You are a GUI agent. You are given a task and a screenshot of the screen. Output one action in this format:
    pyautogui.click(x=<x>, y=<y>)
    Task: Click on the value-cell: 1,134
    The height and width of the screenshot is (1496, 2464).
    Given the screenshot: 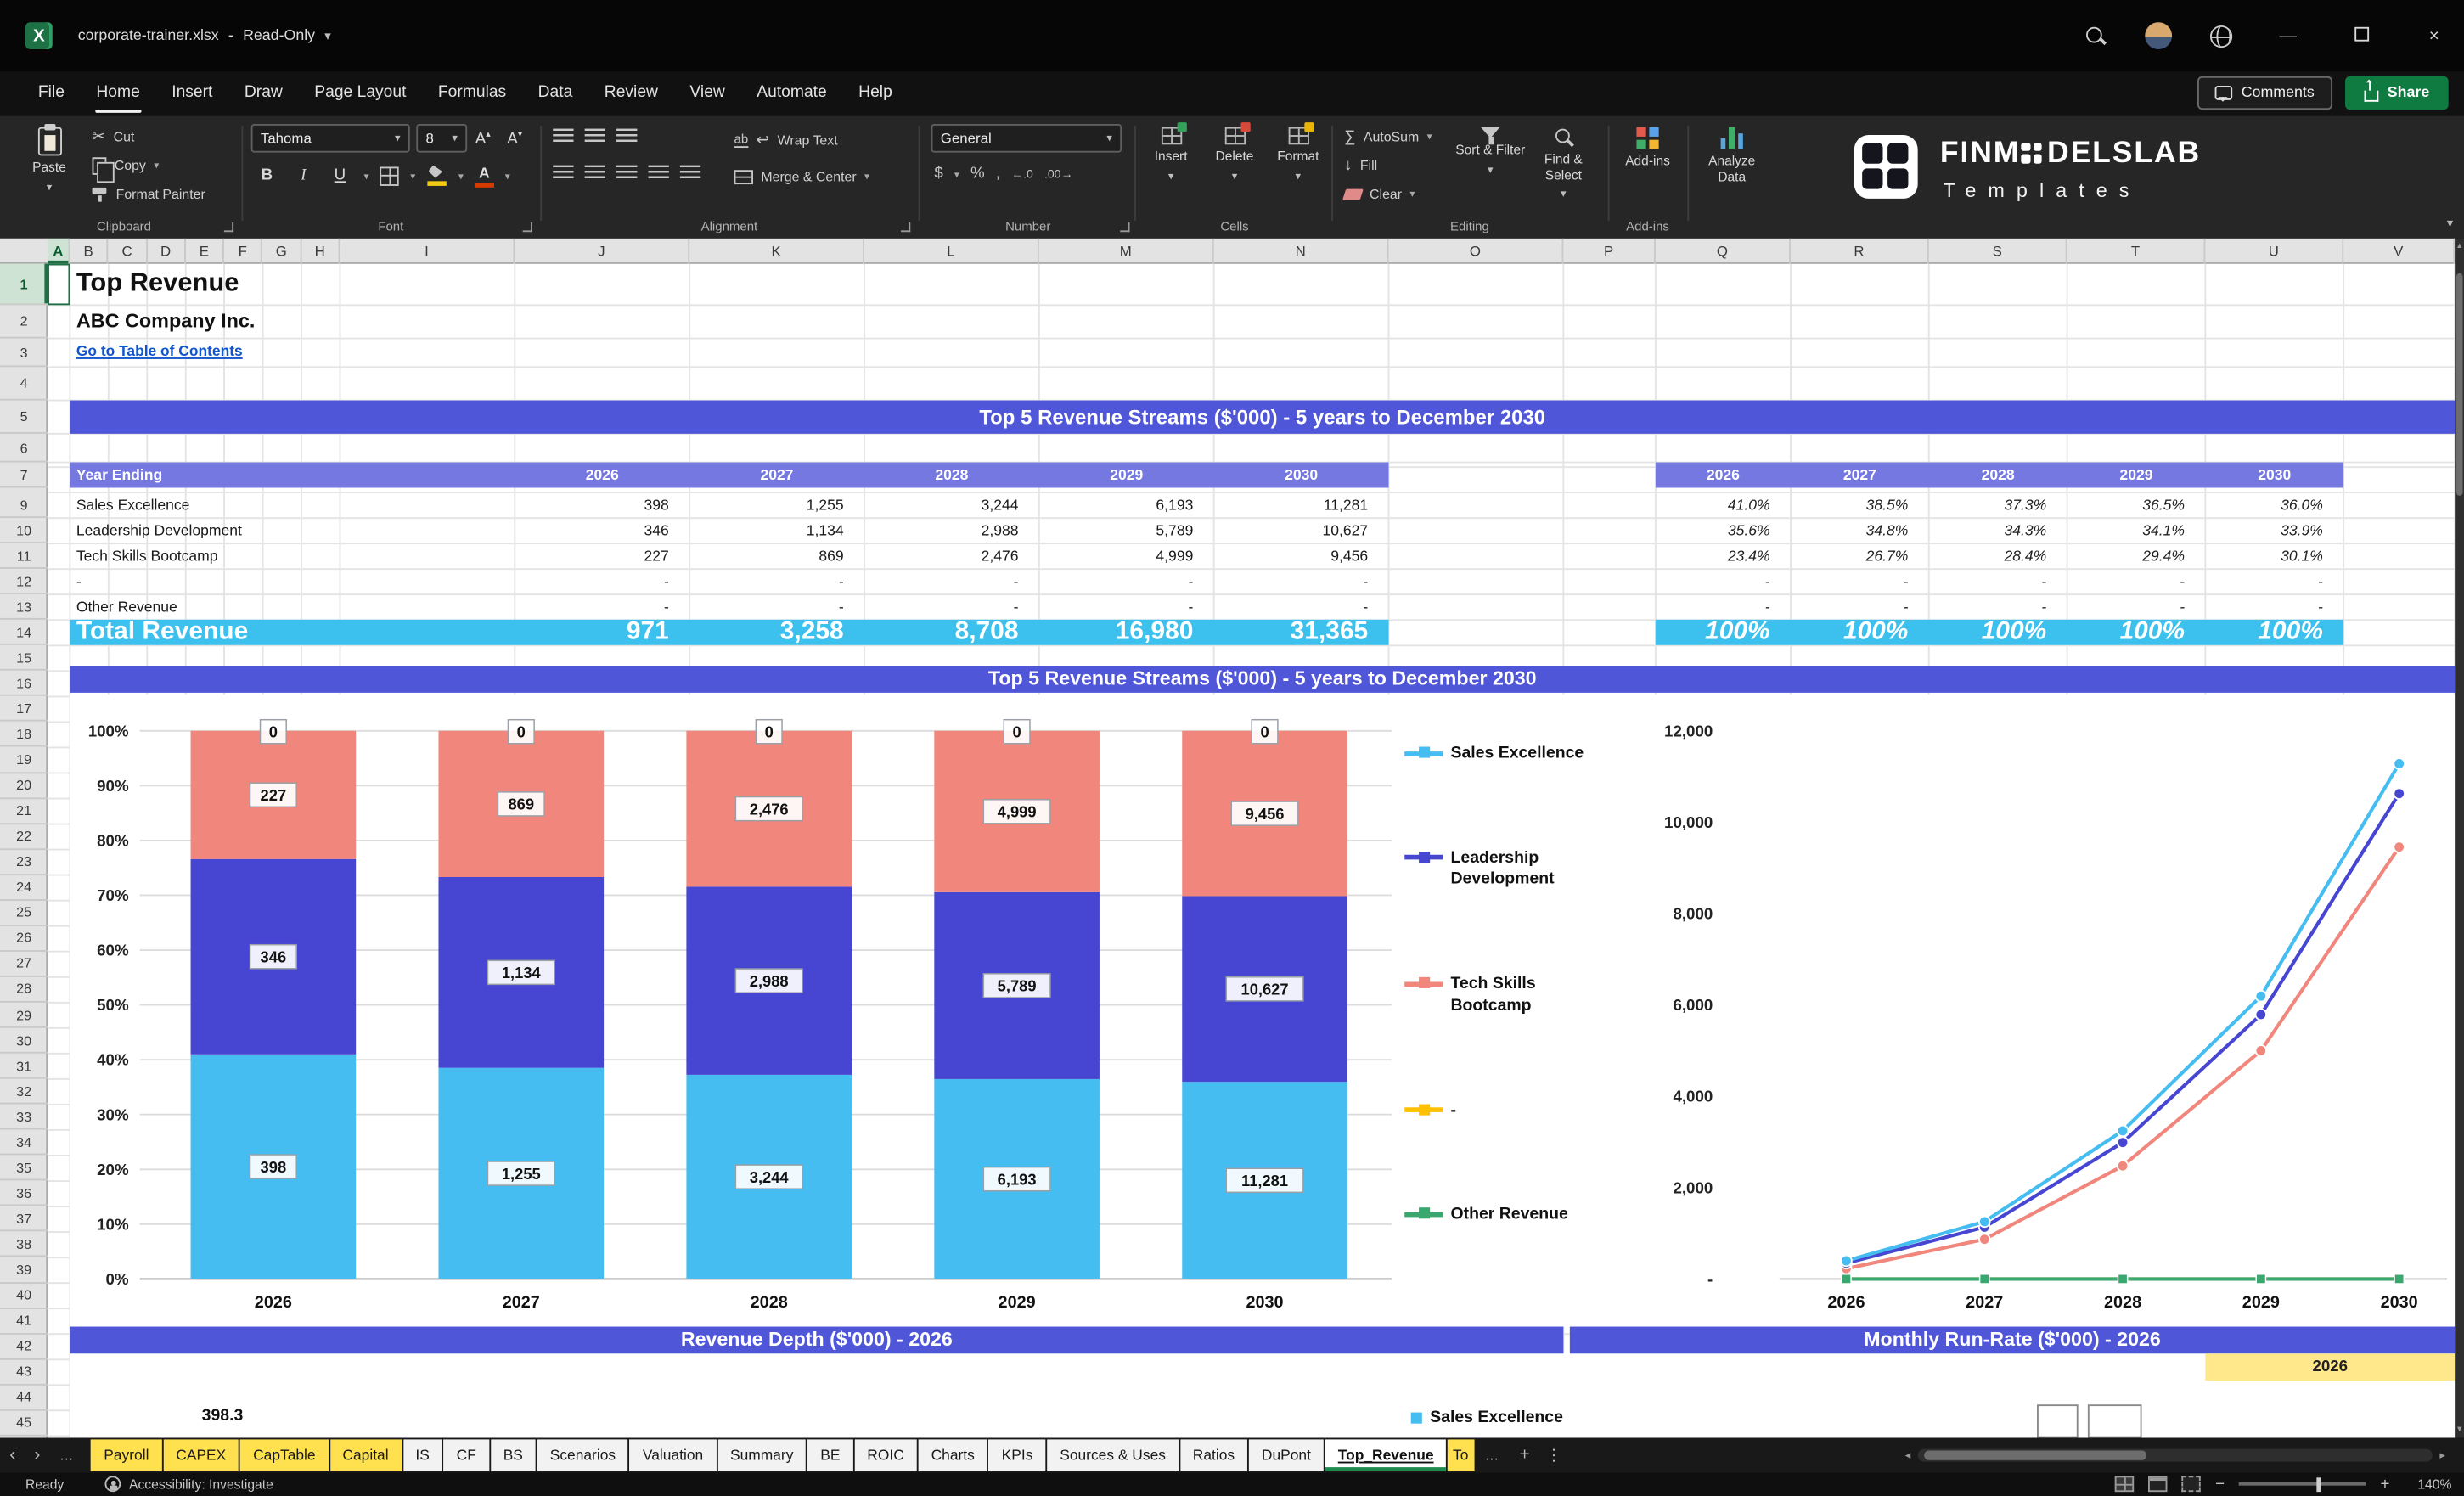 What is the action you would take?
    pyautogui.click(x=776, y=530)
    